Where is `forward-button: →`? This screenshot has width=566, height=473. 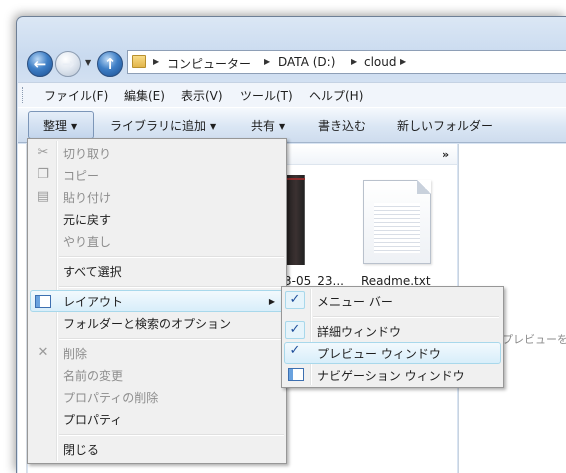
forward-button: → is located at coordinates (68, 64).